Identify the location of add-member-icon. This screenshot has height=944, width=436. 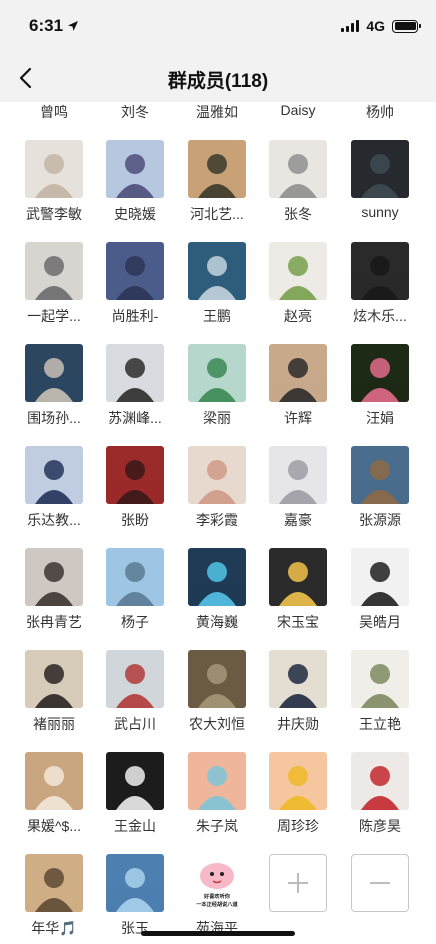
(298, 883).